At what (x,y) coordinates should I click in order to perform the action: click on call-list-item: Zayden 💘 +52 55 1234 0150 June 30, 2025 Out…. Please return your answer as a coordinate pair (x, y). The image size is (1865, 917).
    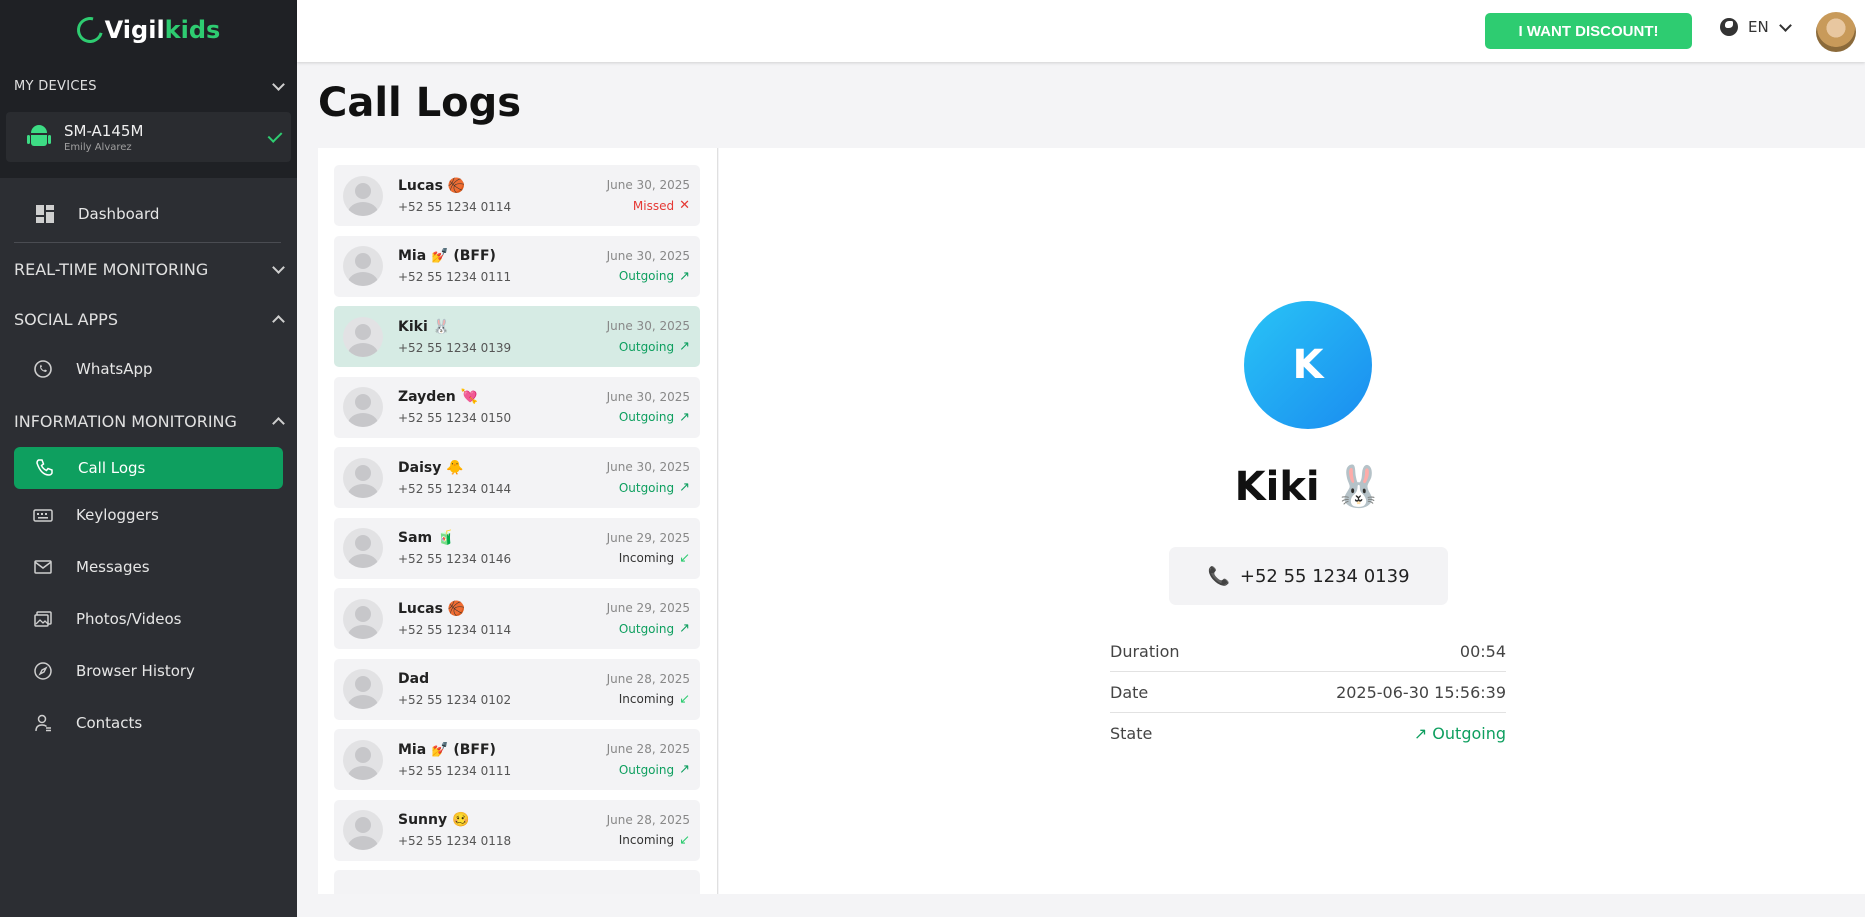
    Looking at the image, I should click on (517, 407).